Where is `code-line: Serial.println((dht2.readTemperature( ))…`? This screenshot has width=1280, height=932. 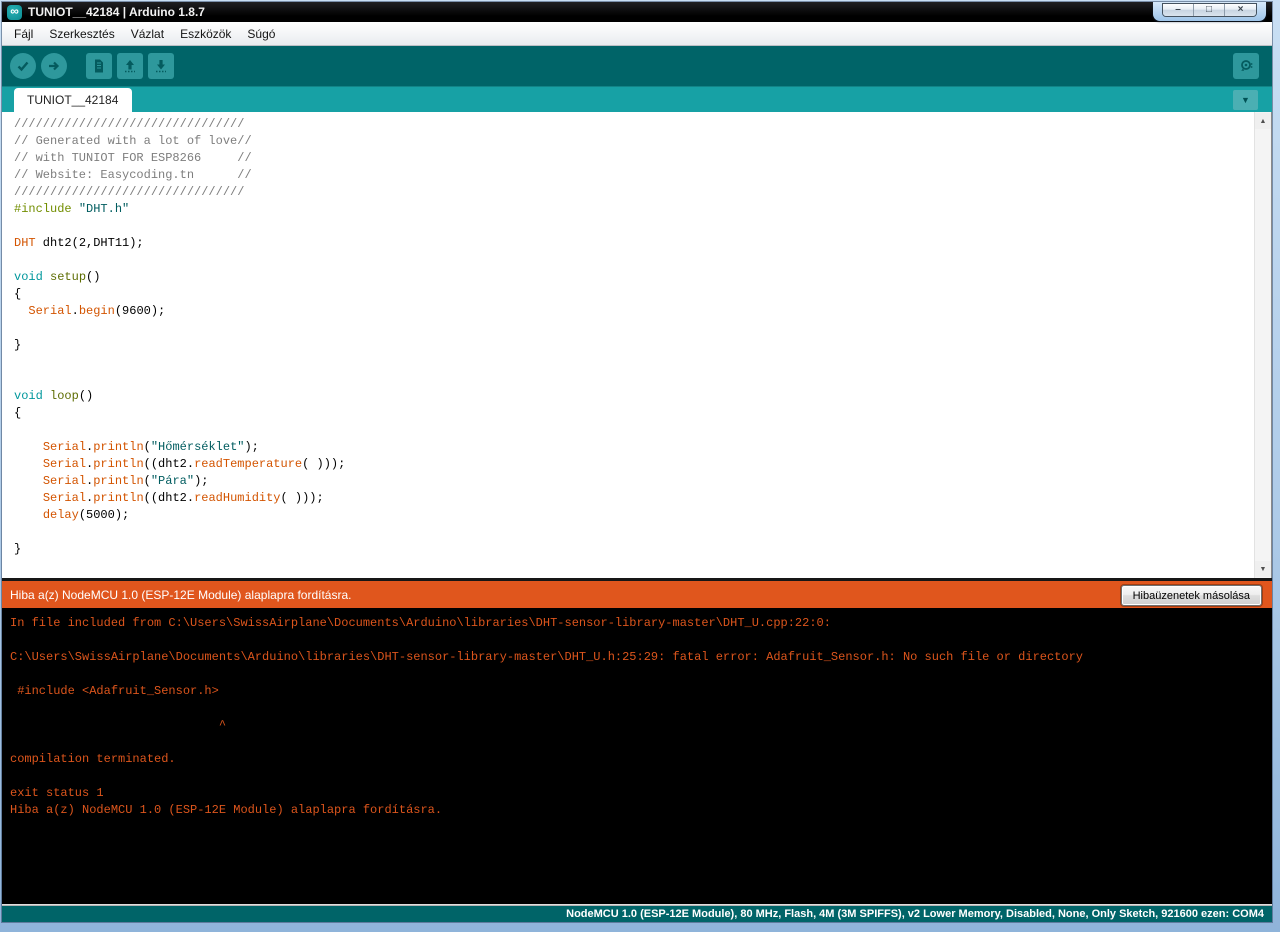 code-line: Serial.println((dht2.readTemperature( ))… is located at coordinates (194, 464).